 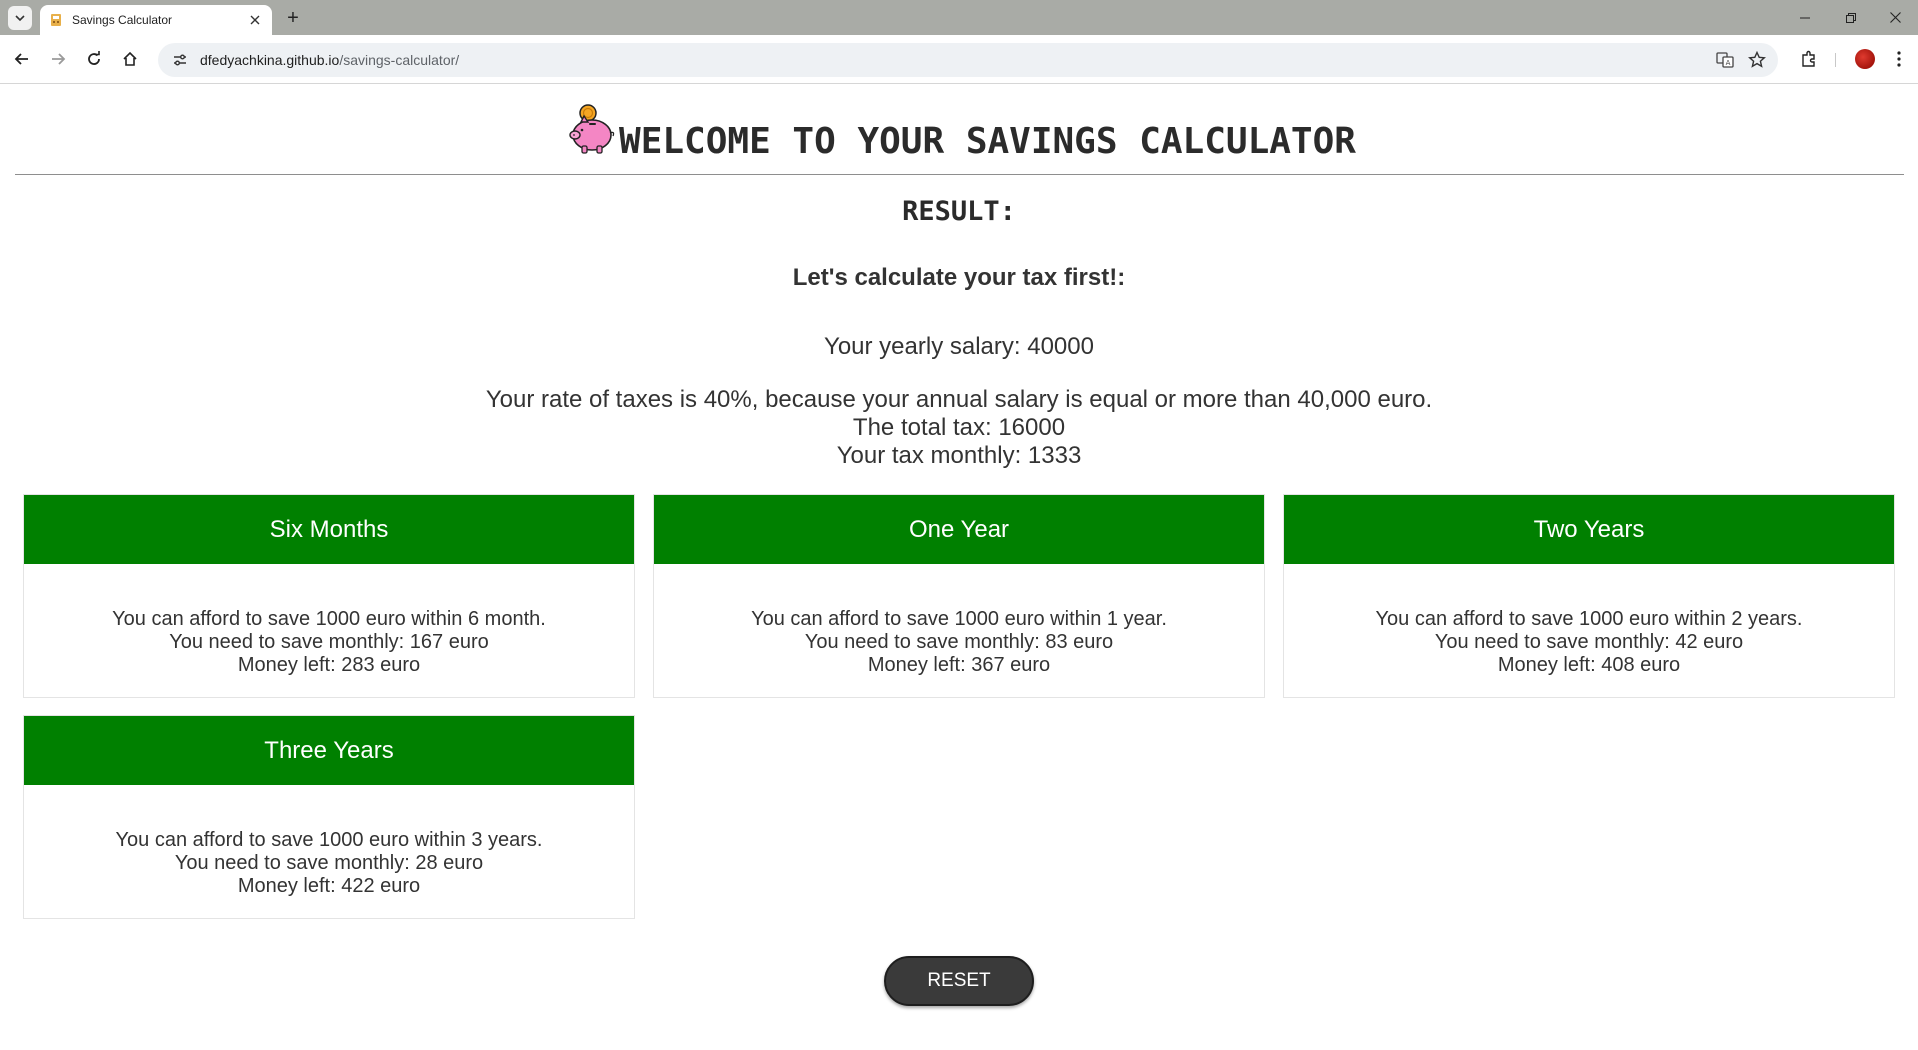 I want to click on total-tax-text: The total tax: 16000, so click(x=959, y=427).